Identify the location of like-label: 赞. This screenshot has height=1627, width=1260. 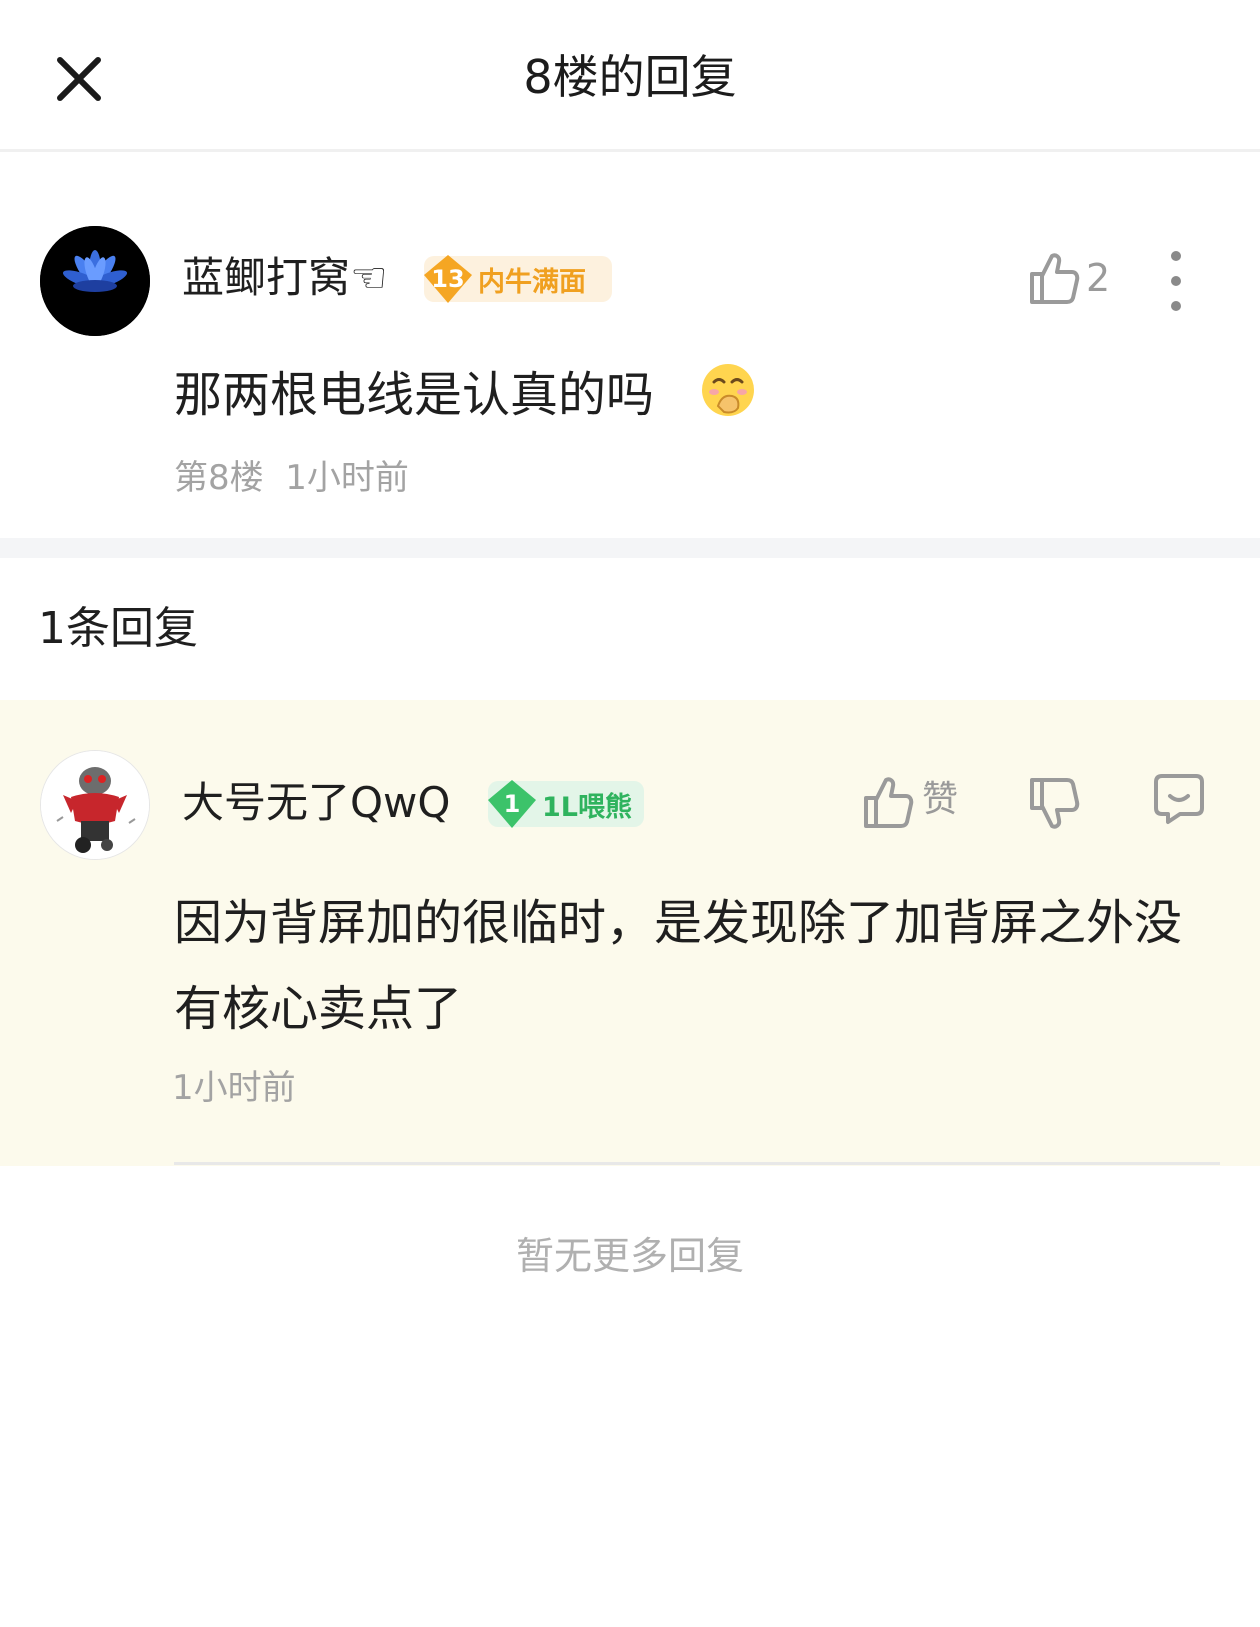
(940, 800).